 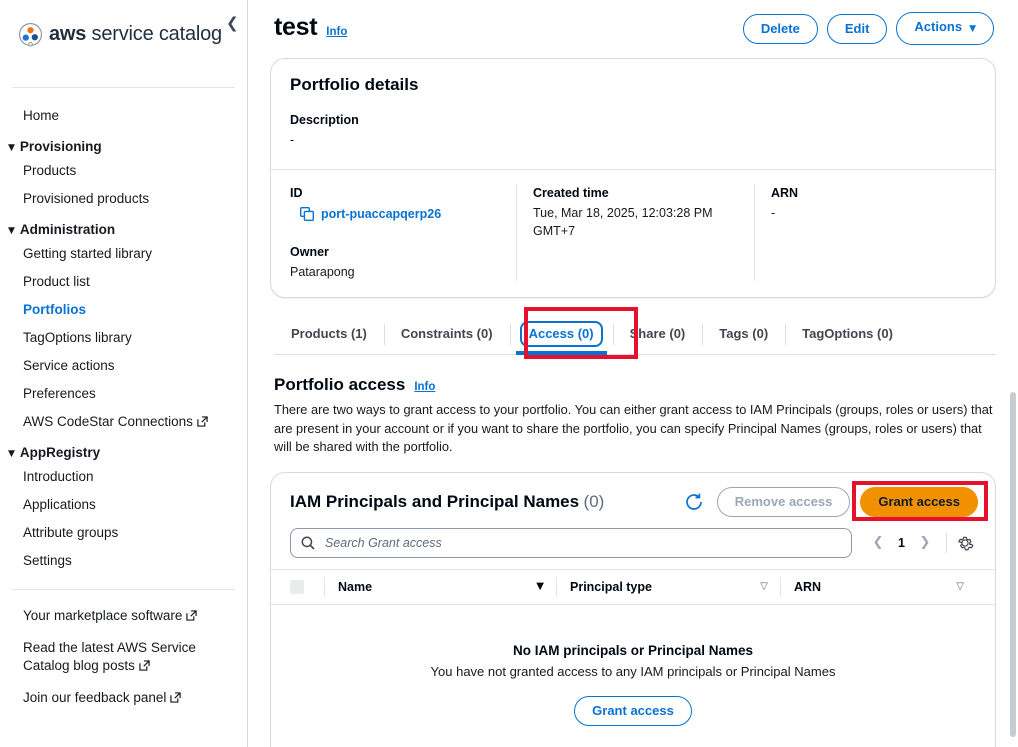 What do you see at coordinates (123, 505) in the screenshot?
I see `sidebar-item-applications: Applications` at bounding box center [123, 505].